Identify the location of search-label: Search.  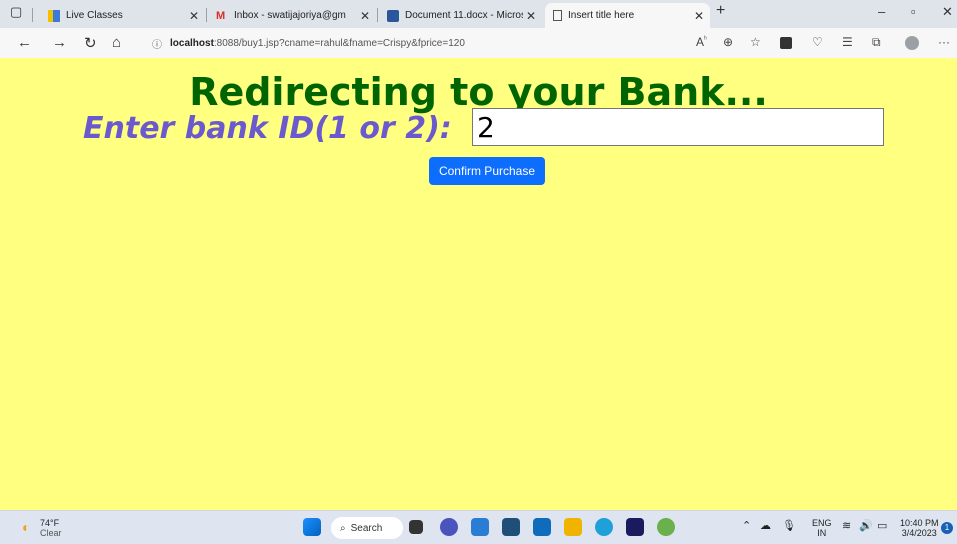
(366, 528).